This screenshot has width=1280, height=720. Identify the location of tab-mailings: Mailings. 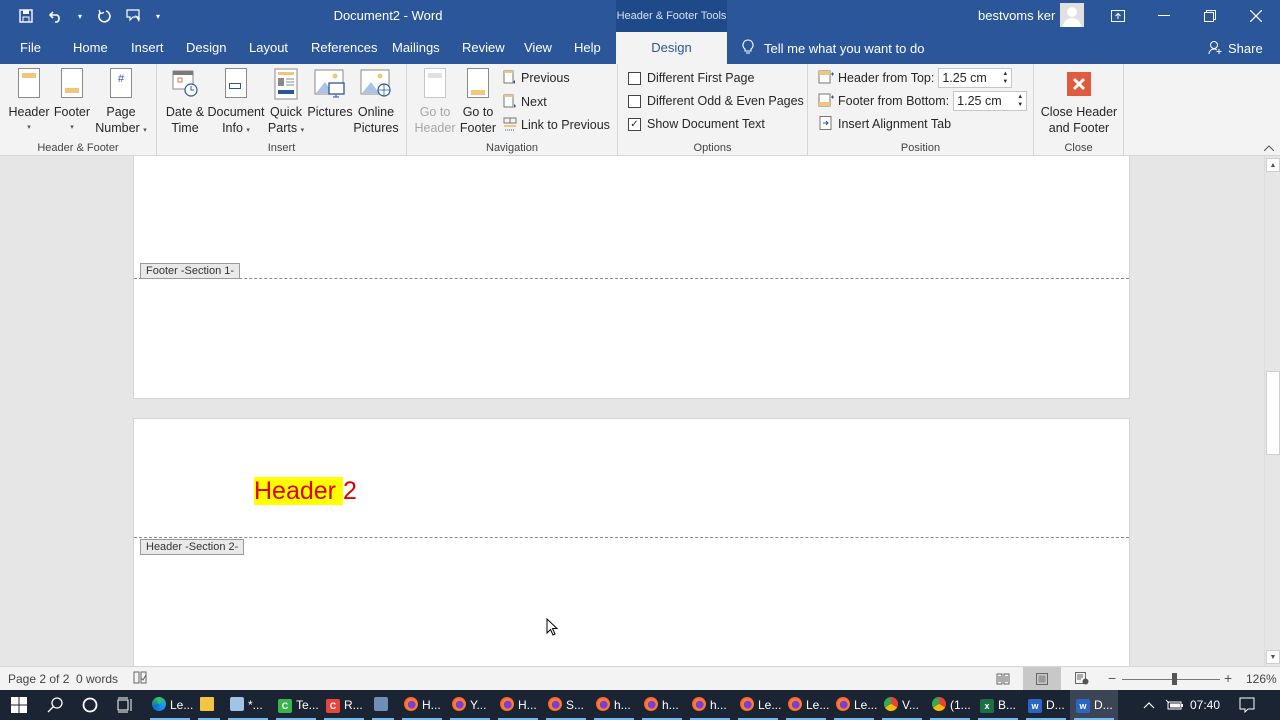
(416, 48).